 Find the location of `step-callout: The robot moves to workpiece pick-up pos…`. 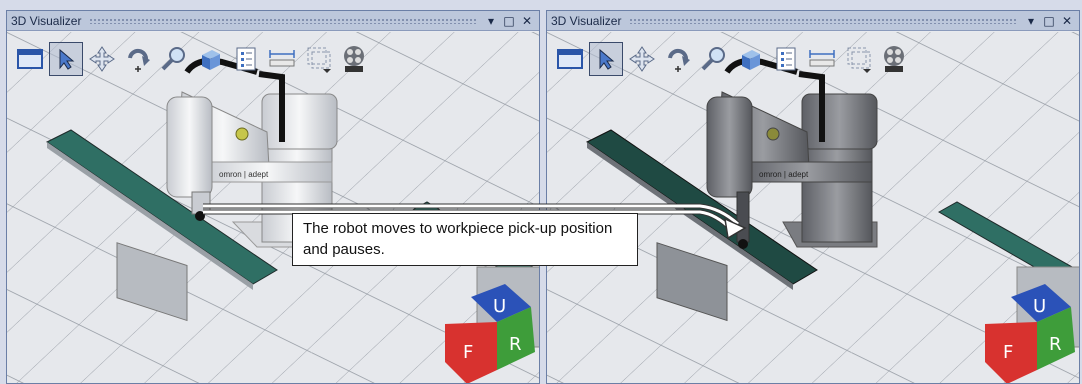

step-callout: The robot moves to workpiece pick-up pos… is located at coordinates (465, 239).